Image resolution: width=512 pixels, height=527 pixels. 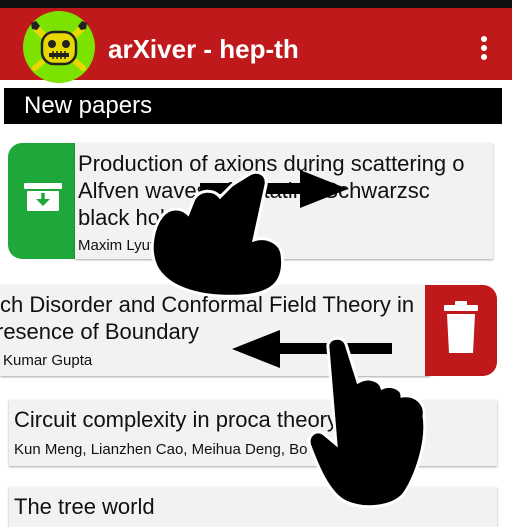 What do you see at coordinates (484, 49) in the screenshot?
I see `overflow-menu-icon` at bounding box center [484, 49].